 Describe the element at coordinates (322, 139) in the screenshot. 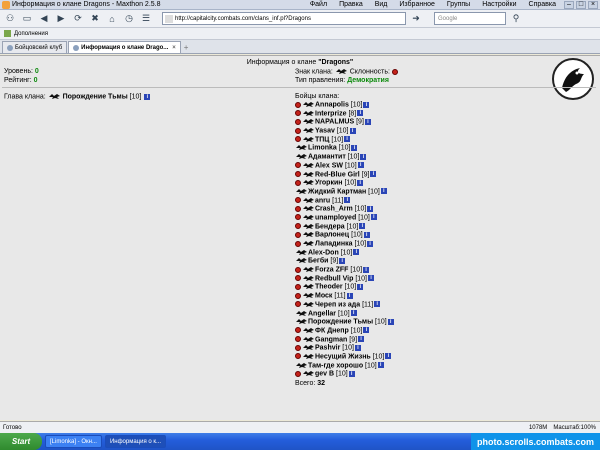

I see `member-name: TПЦ` at that location.